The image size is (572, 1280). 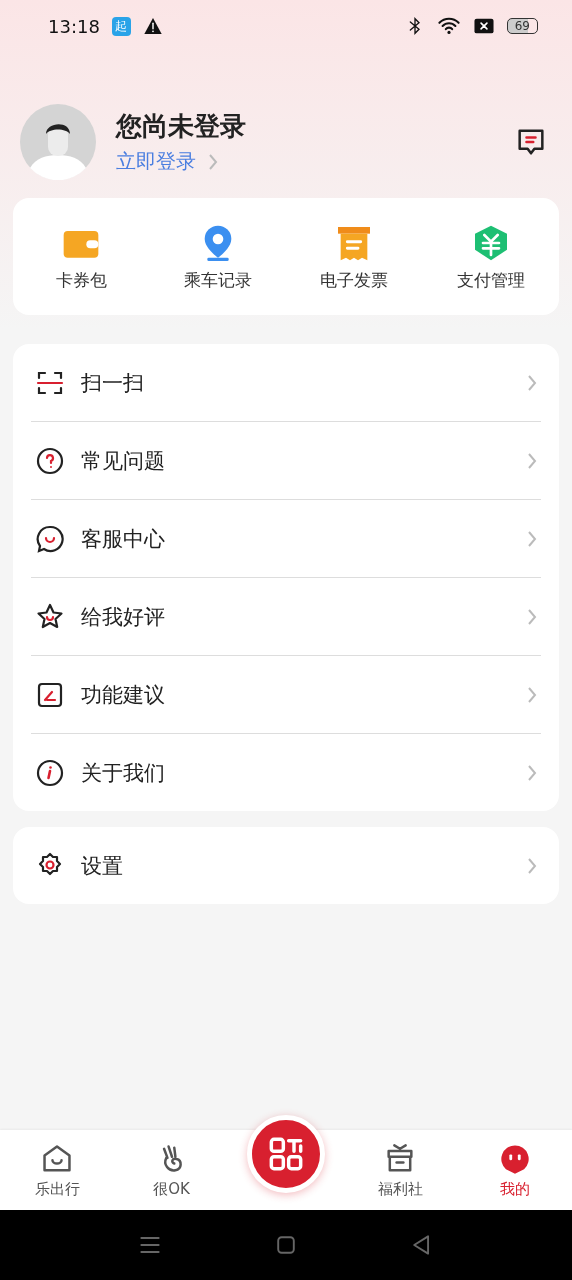 What do you see at coordinates (50, 538) in the screenshot?
I see `chat-icon` at bounding box center [50, 538].